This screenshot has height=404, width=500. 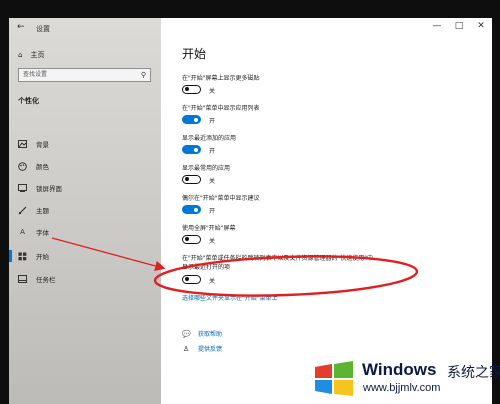 What do you see at coordinates (186, 348) in the screenshot?
I see `feedback-person-icon: ♙` at bounding box center [186, 348].